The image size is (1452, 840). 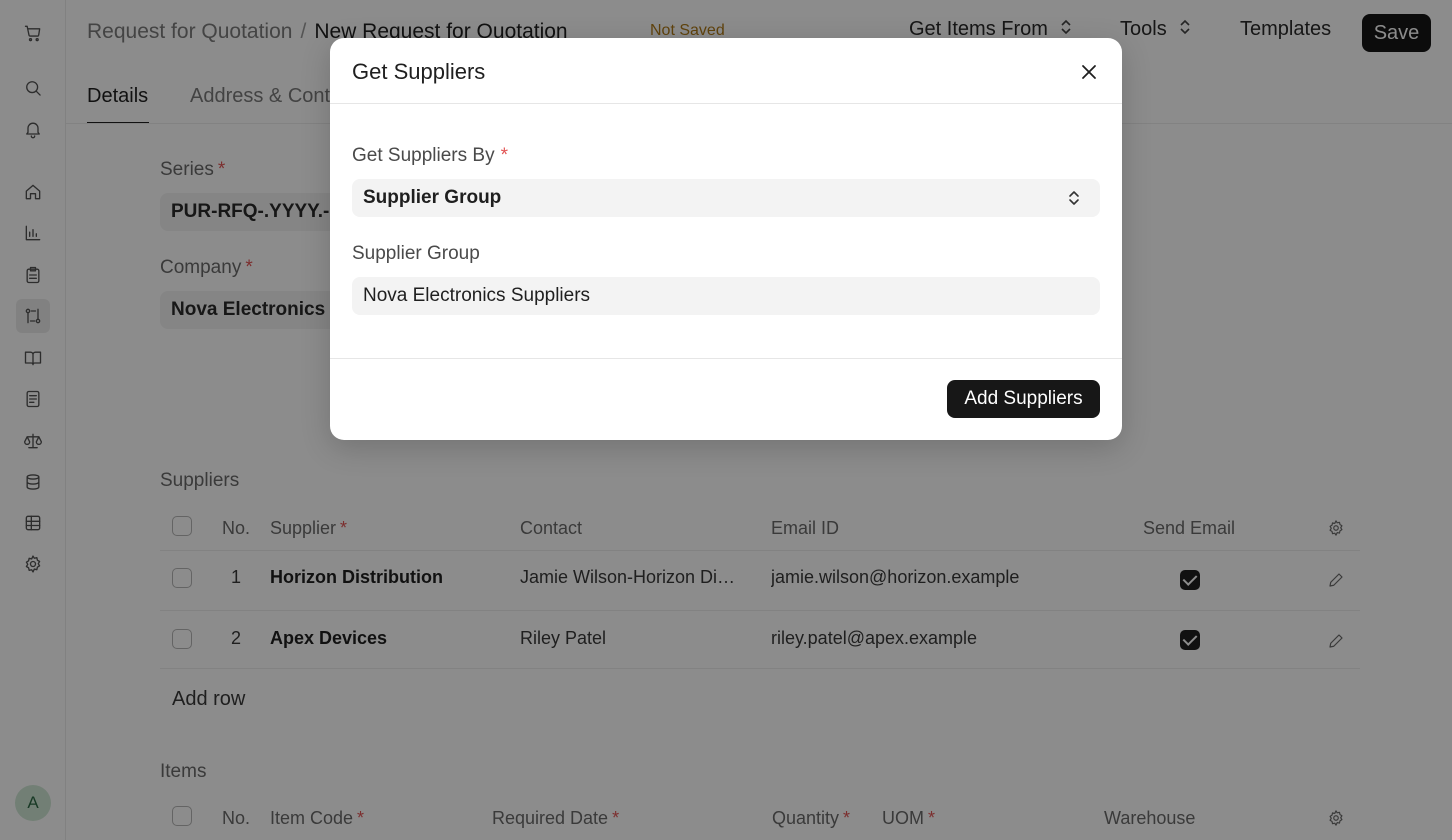 What do you see at coordinates (432, 197) in the screenshot?
I see `select-value: Supplier Group` at bounding box center [432, 197].